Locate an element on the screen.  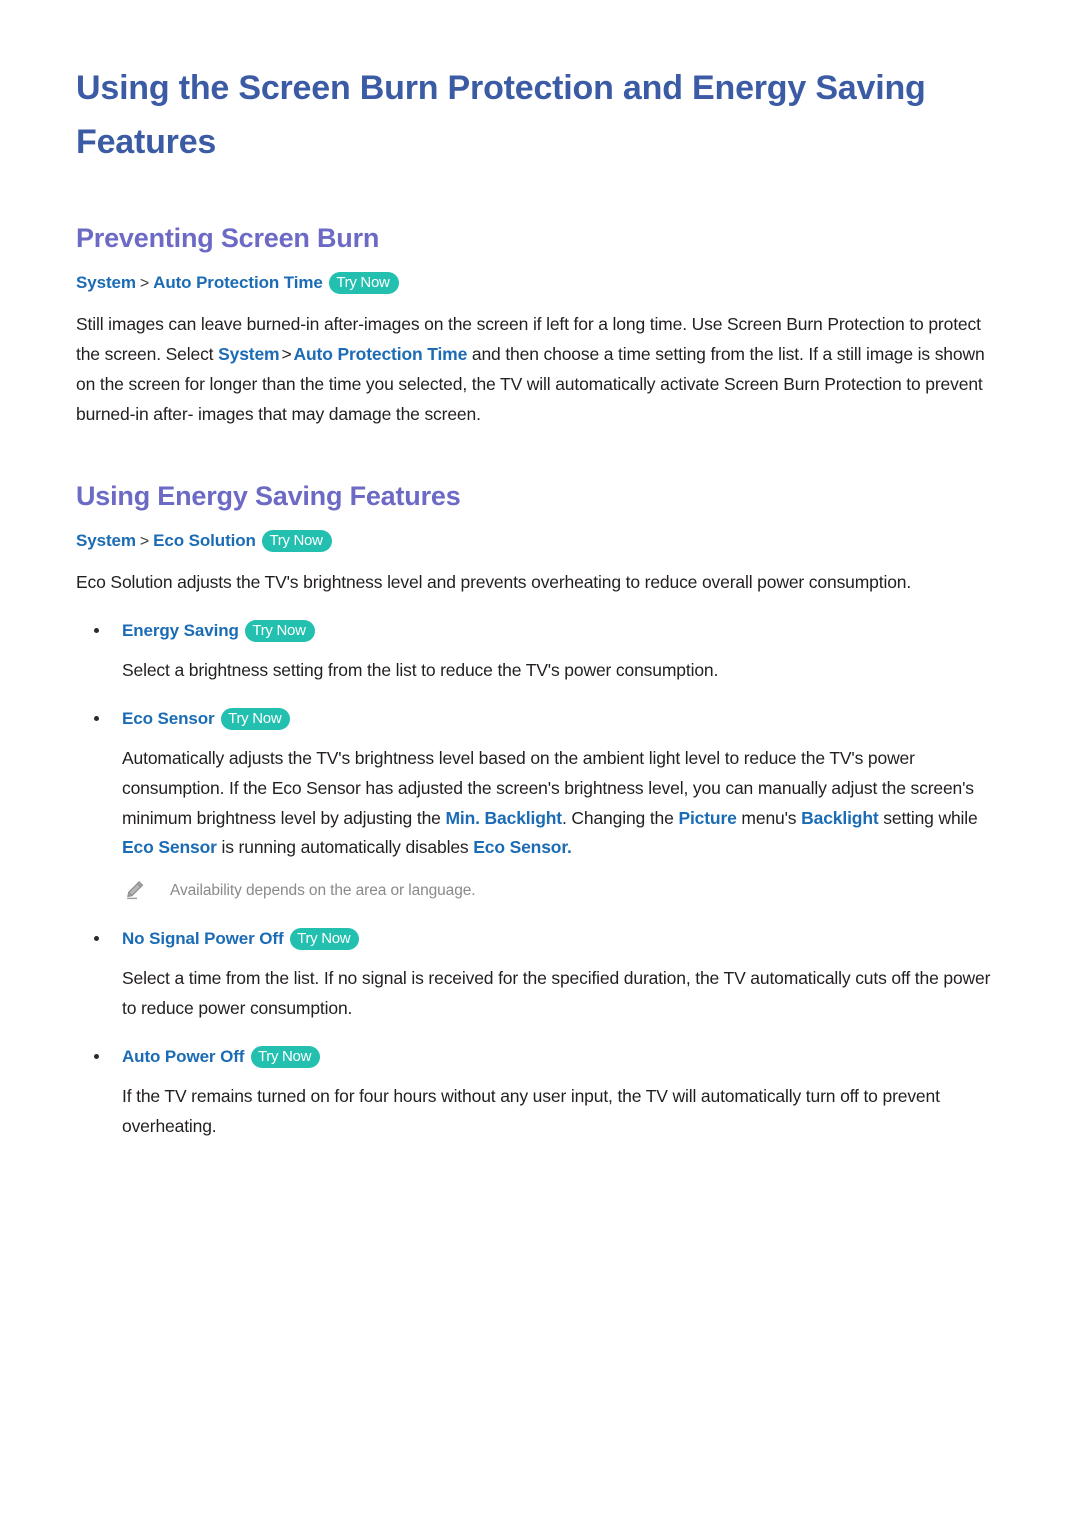
section-heading-using-energy-saving-features: Using Energy Saving Features is located at coordinates (268, 496).